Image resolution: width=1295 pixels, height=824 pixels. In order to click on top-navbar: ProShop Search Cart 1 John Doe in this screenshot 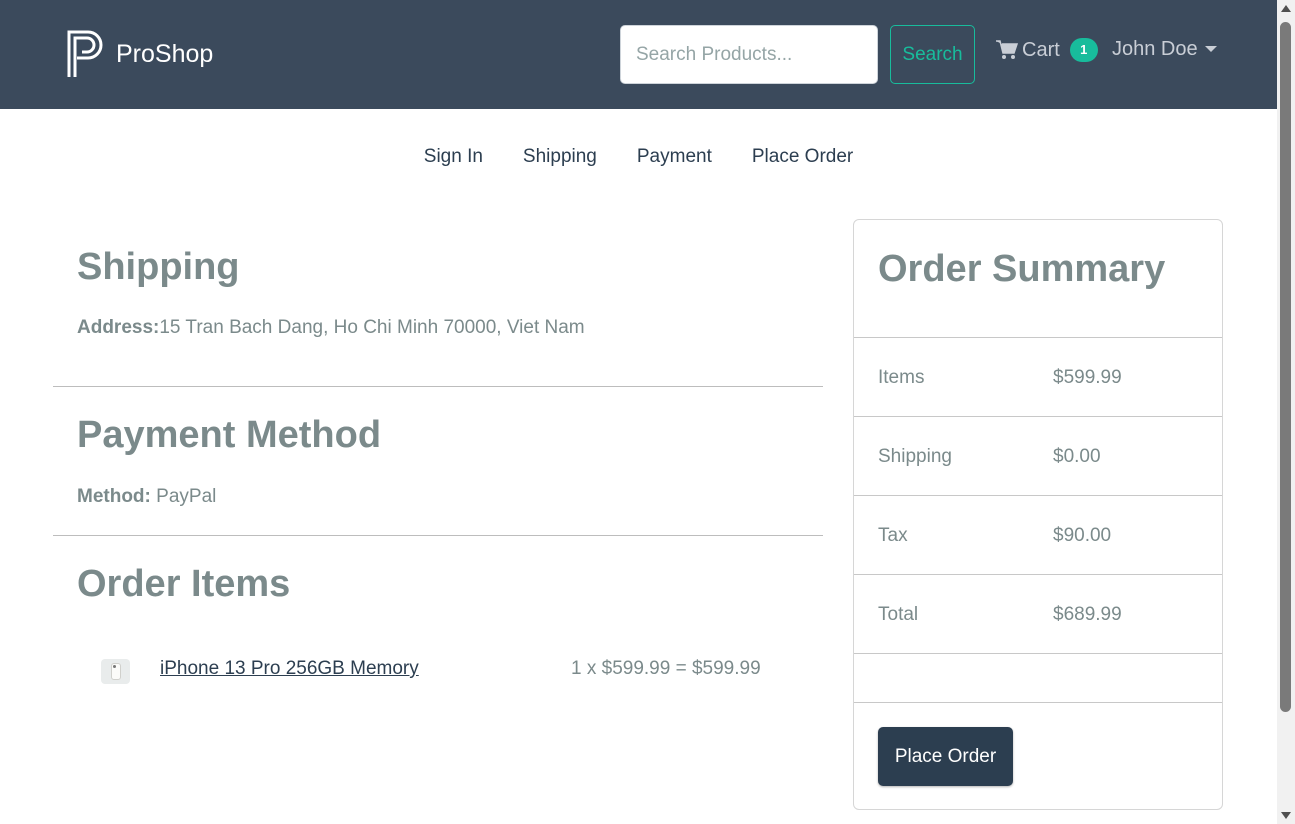, I will do `click(638, 54)`.